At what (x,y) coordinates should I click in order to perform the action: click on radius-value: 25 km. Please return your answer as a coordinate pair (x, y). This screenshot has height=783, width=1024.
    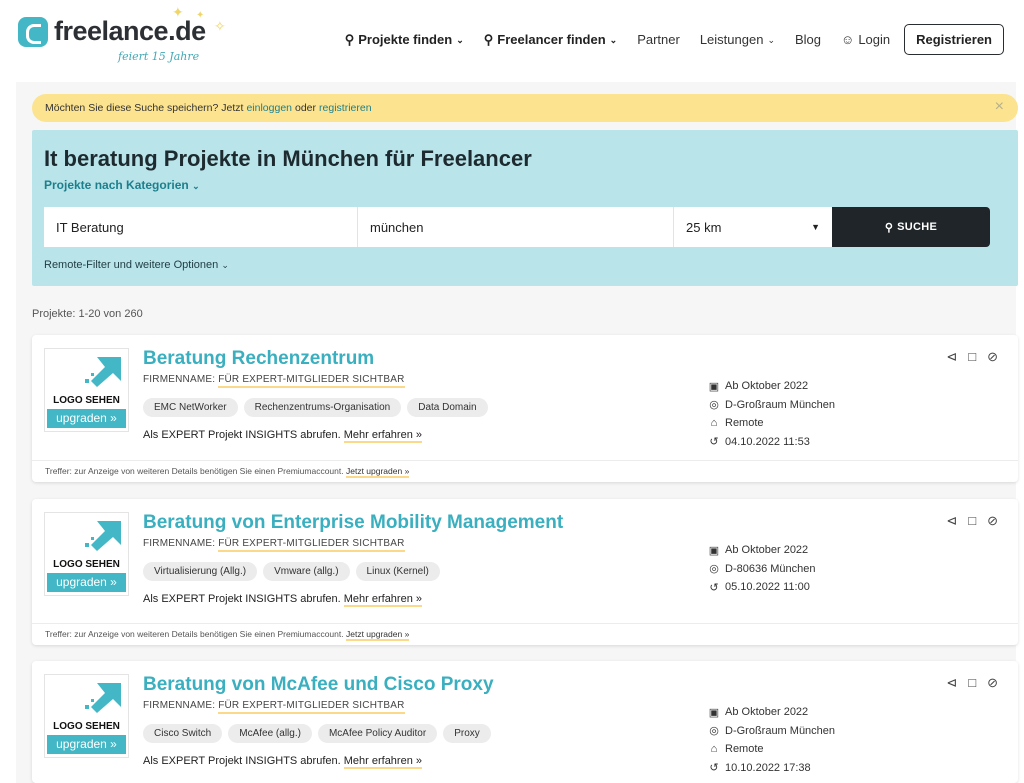
    Looking at the image, I should click on (704, 227).